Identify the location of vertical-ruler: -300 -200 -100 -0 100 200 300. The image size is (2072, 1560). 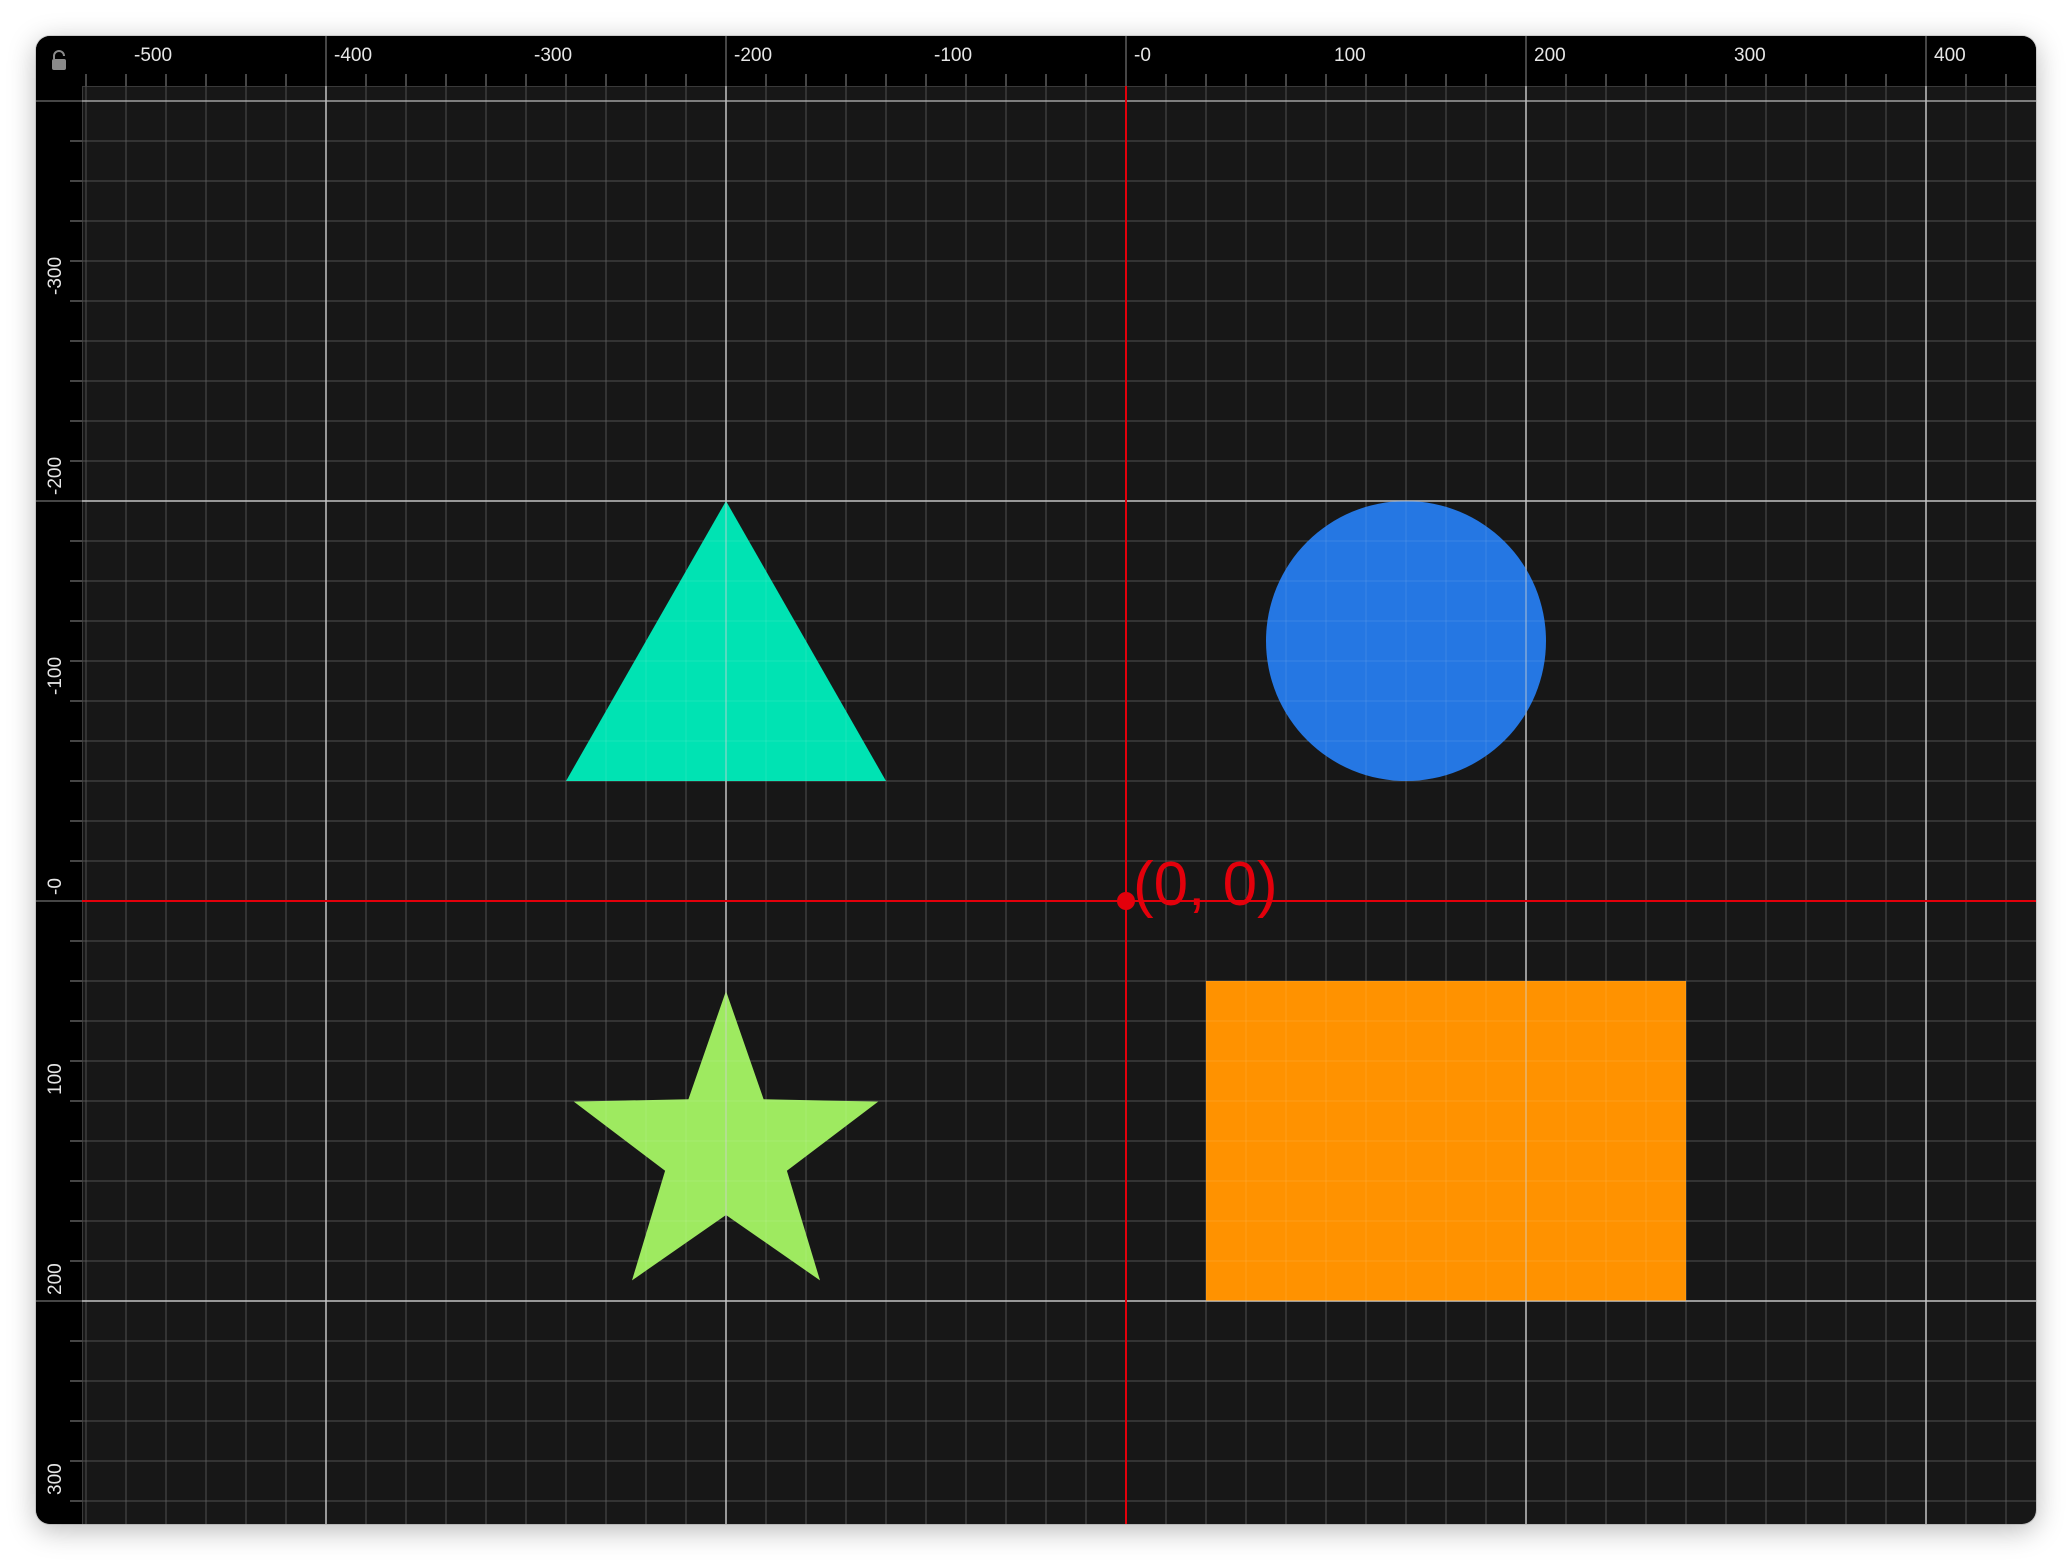
(59, 805).